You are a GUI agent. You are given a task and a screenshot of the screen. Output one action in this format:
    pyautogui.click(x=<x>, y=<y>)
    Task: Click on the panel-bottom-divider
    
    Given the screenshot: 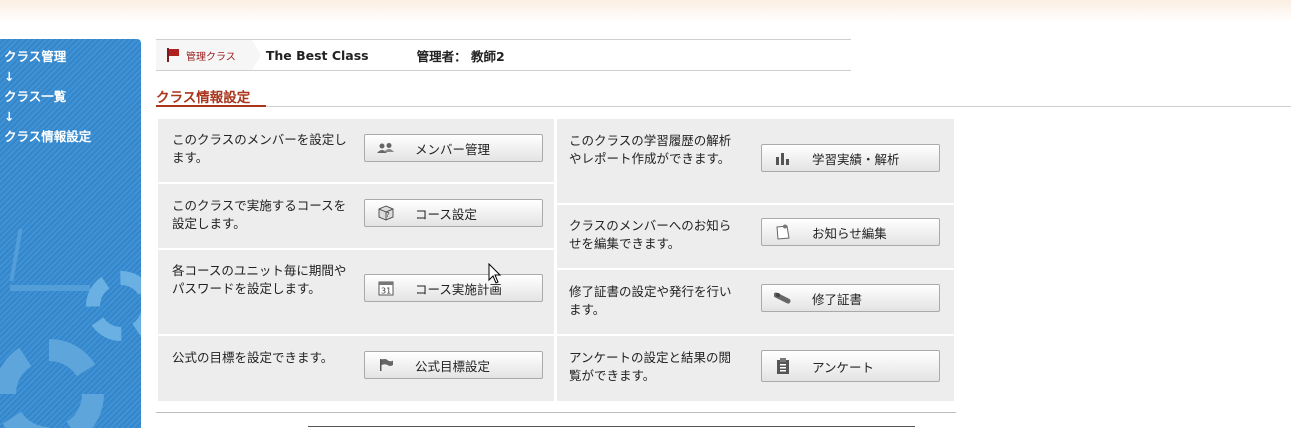 What is the action you would take?
    pyautogui.click(x=556, y=412)
    